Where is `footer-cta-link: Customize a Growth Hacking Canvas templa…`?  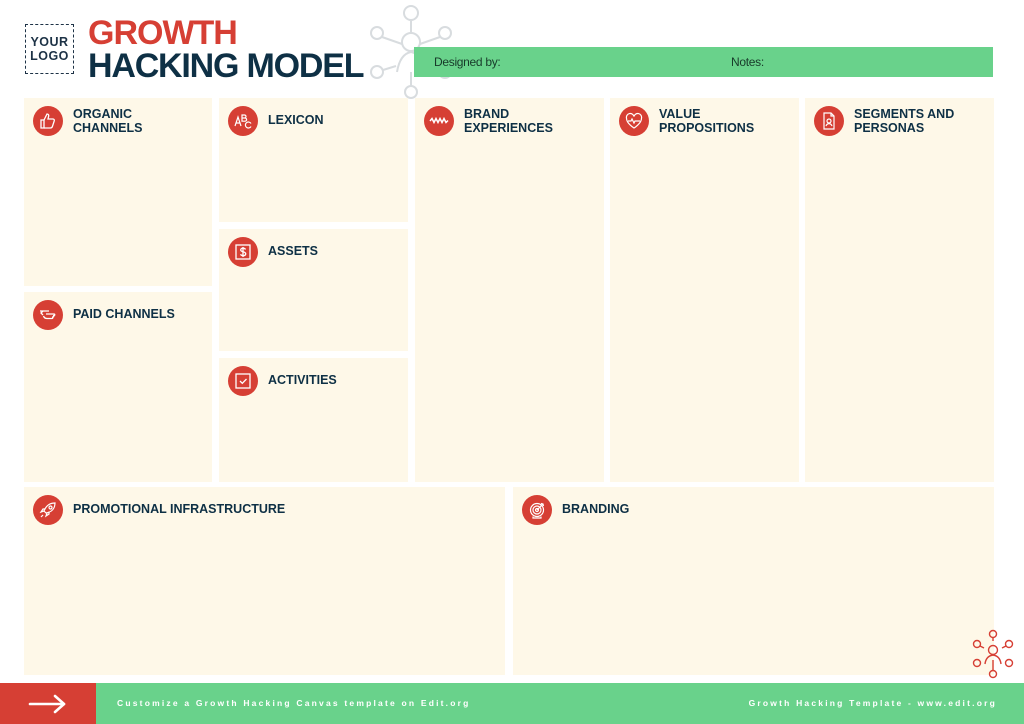 footer-cta-link: Customize a Growth Hacking Canvas templa… is located at coordinates (294, 703).